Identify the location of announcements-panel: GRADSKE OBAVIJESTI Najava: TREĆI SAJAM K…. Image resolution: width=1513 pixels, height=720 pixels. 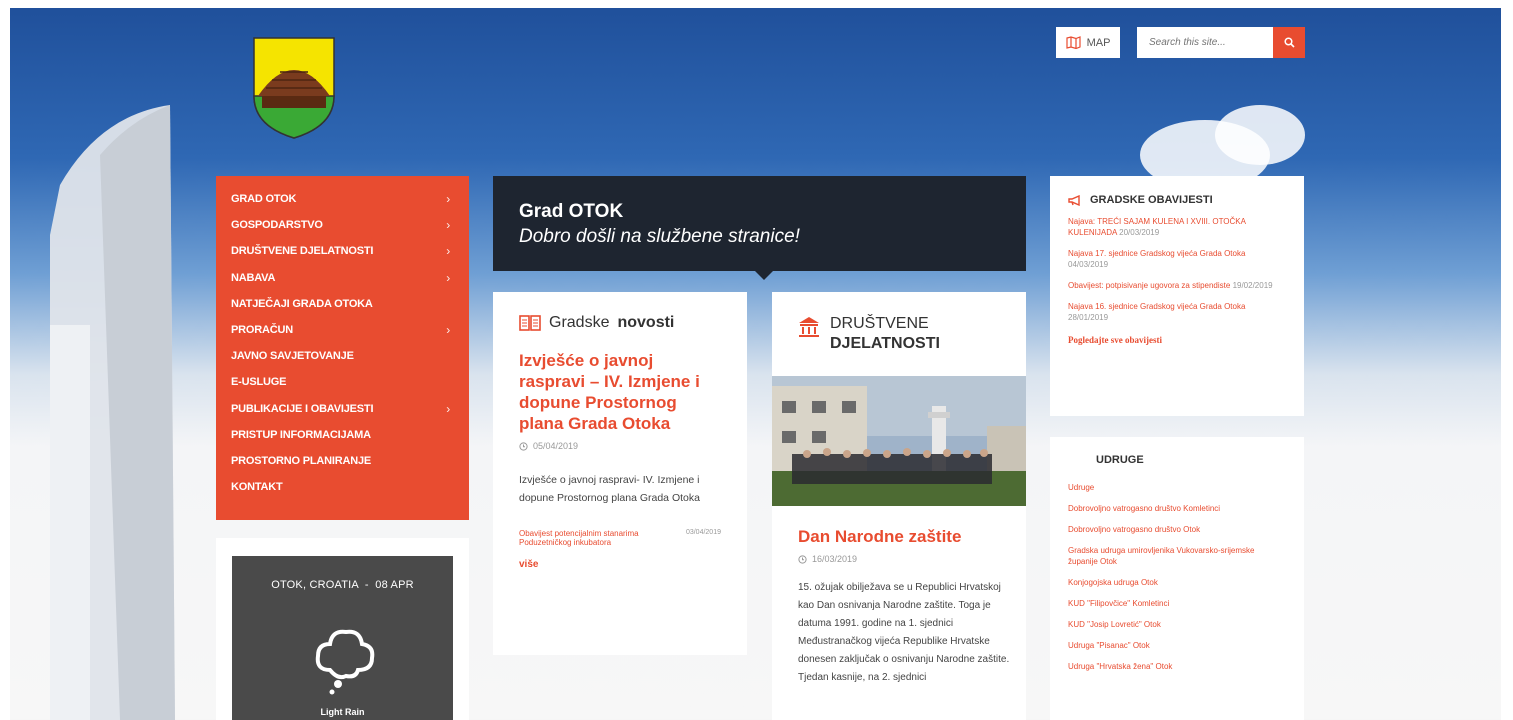
(1177, 296).